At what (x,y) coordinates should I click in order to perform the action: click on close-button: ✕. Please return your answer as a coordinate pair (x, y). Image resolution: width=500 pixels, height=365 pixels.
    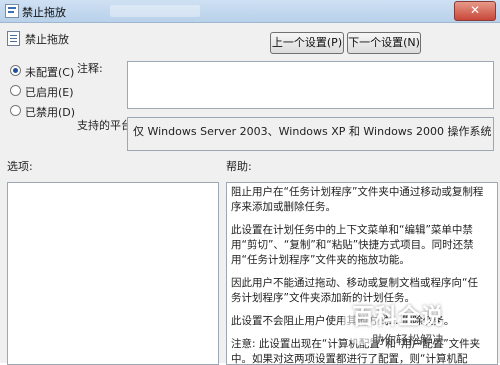
    Looking at the image, I should click on (475, 11).